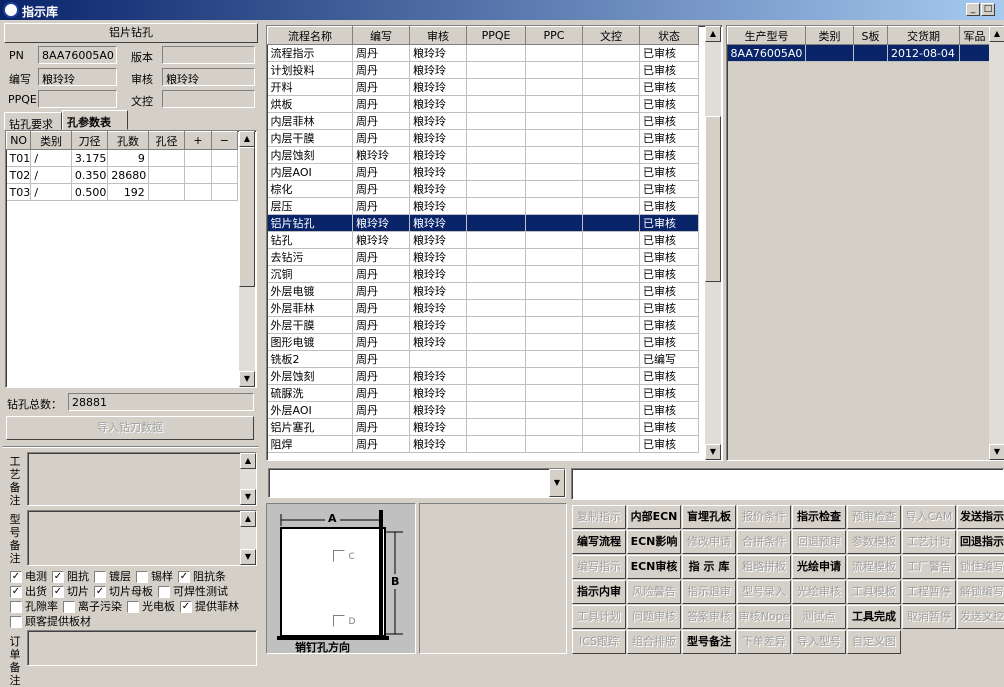  What do you see at coordinates (53, 621) in the screenshot?
I see `option-checkbox: 顾客提供板材` at bounding box center [53, 621].